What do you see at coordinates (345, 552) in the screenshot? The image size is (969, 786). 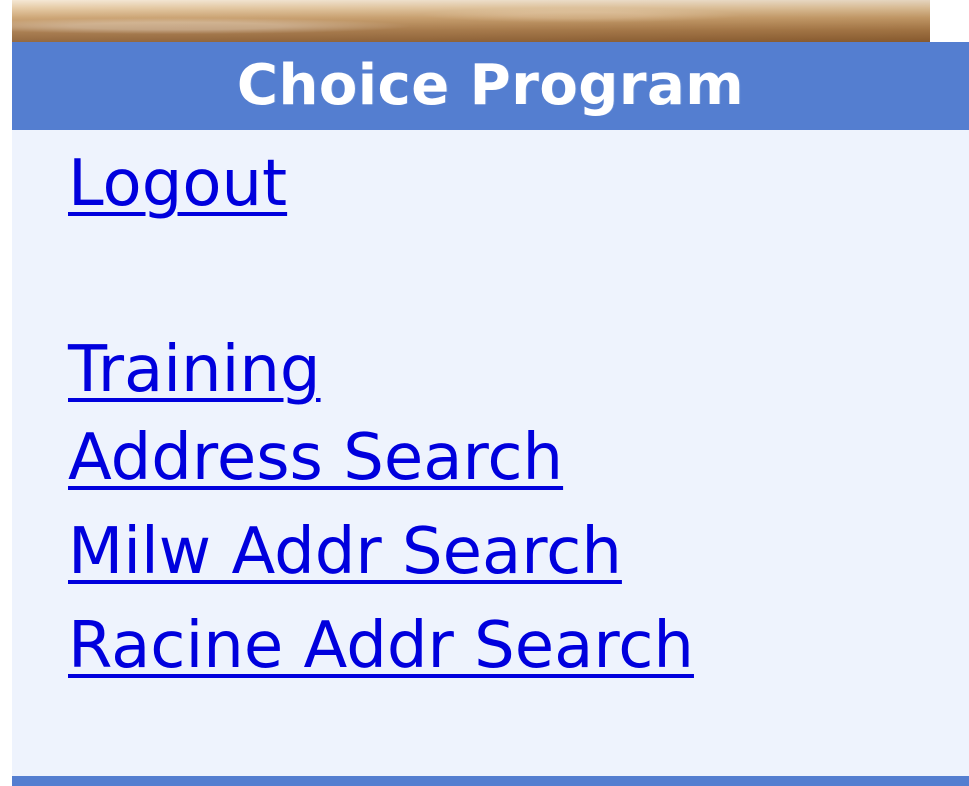 I see `milw-addr-search-link: Milw Addr Search` at bounding box center [345, 552].